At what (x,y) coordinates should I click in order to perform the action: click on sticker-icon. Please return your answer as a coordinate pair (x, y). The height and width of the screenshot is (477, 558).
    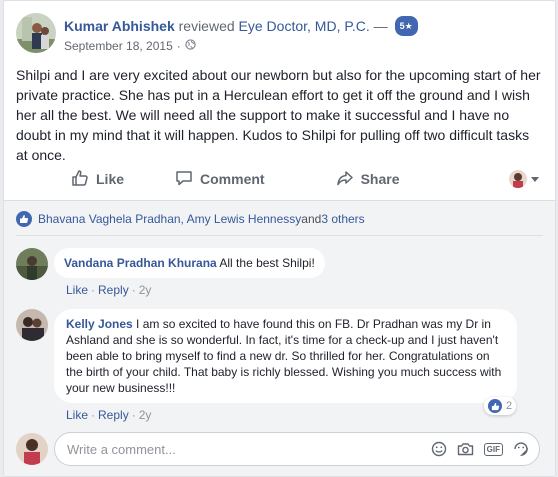
    Looking at the image, I should click on (521, 449).